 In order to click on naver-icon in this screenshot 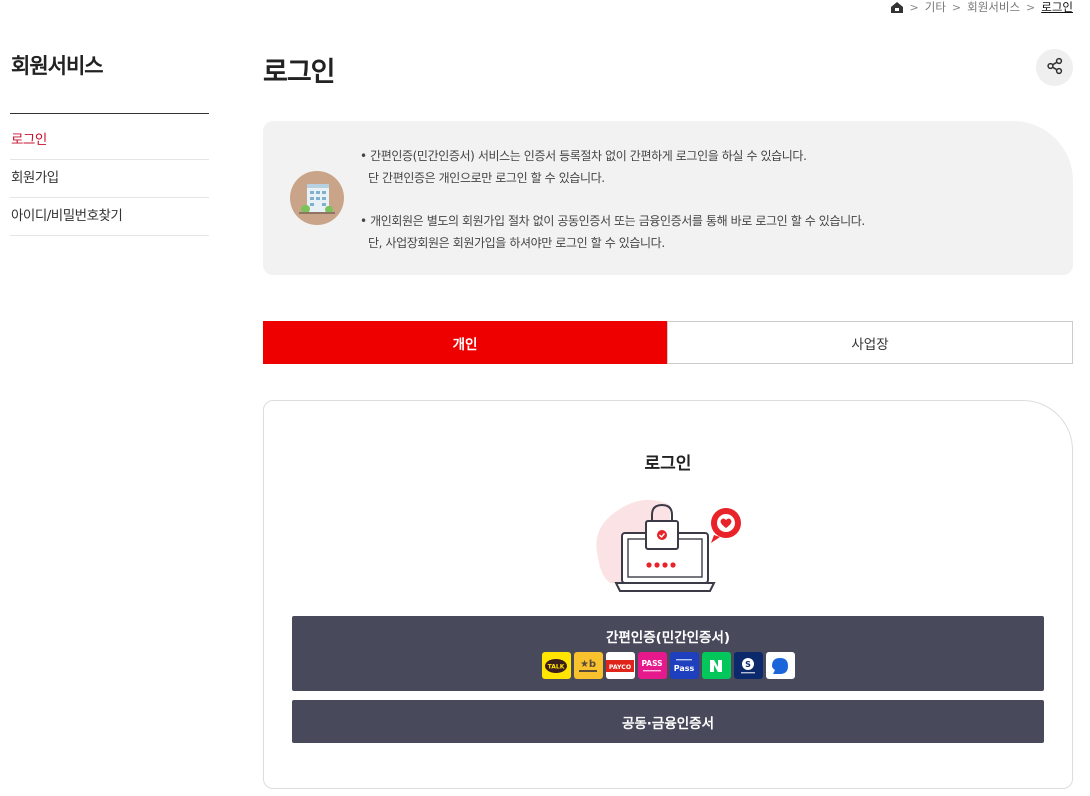, I will do `click(716, 665)`.